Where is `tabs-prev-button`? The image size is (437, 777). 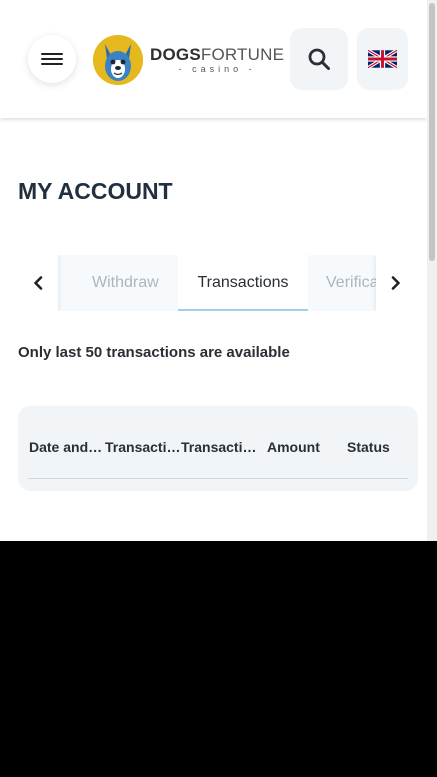
tabs-prev-button is located at coordinates (38, 283).